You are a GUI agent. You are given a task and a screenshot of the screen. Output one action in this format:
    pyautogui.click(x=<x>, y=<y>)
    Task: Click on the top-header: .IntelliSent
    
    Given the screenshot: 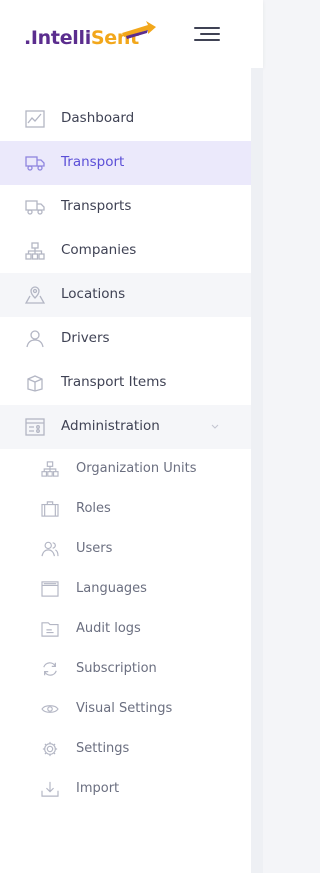 What is the action you would take?
    pyautogui.click(x=131, y=34)
    